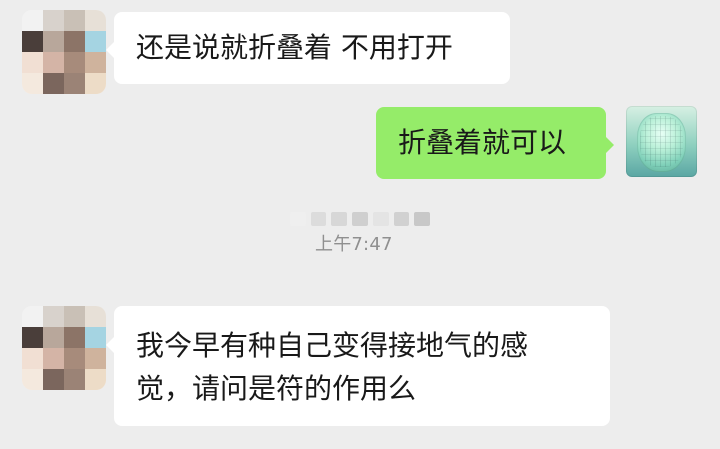  What do you see at coordinates (482, 143) in the screenshot?
I see `outgoing-message-text: 折叠着就可以` at bounding box center [482, 143].